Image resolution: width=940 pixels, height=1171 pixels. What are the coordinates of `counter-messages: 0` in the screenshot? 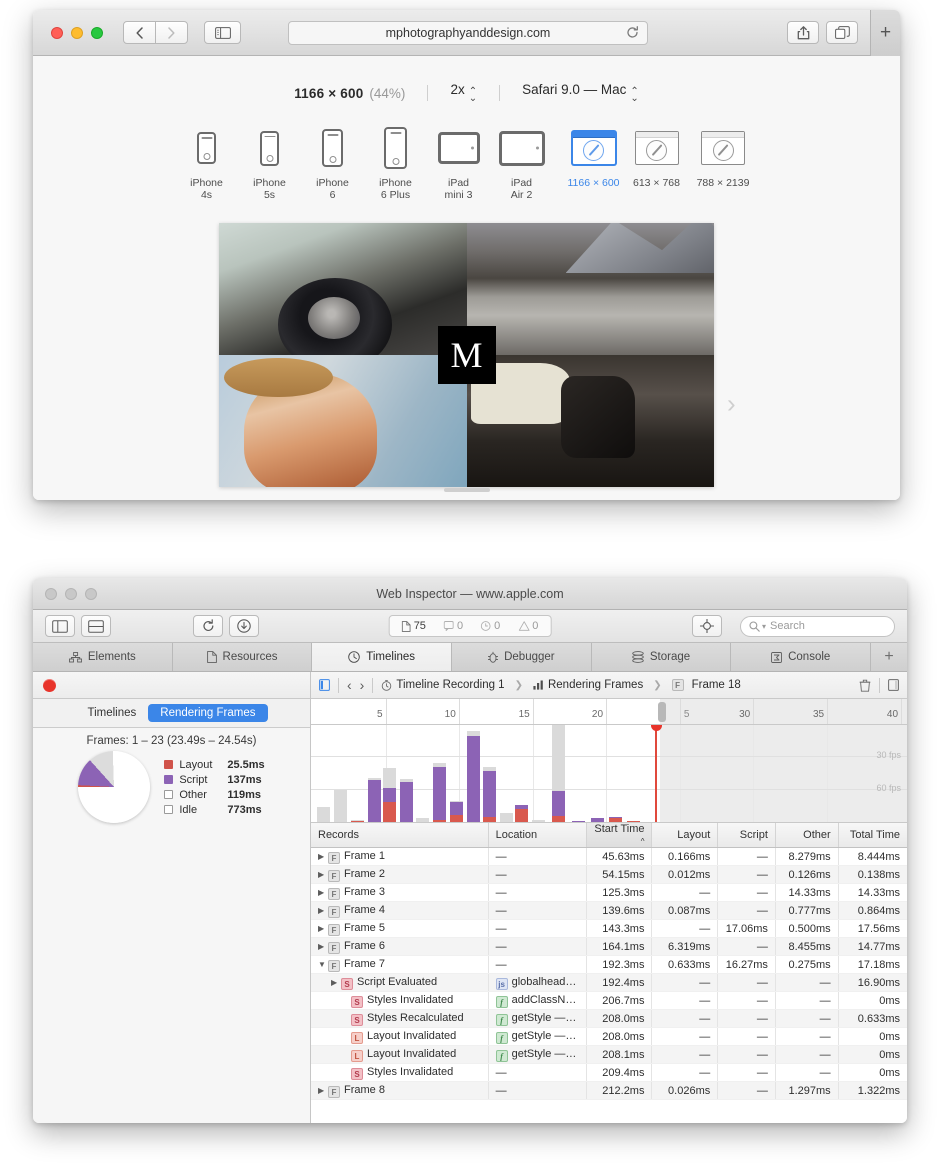 It's located at (453, 626).